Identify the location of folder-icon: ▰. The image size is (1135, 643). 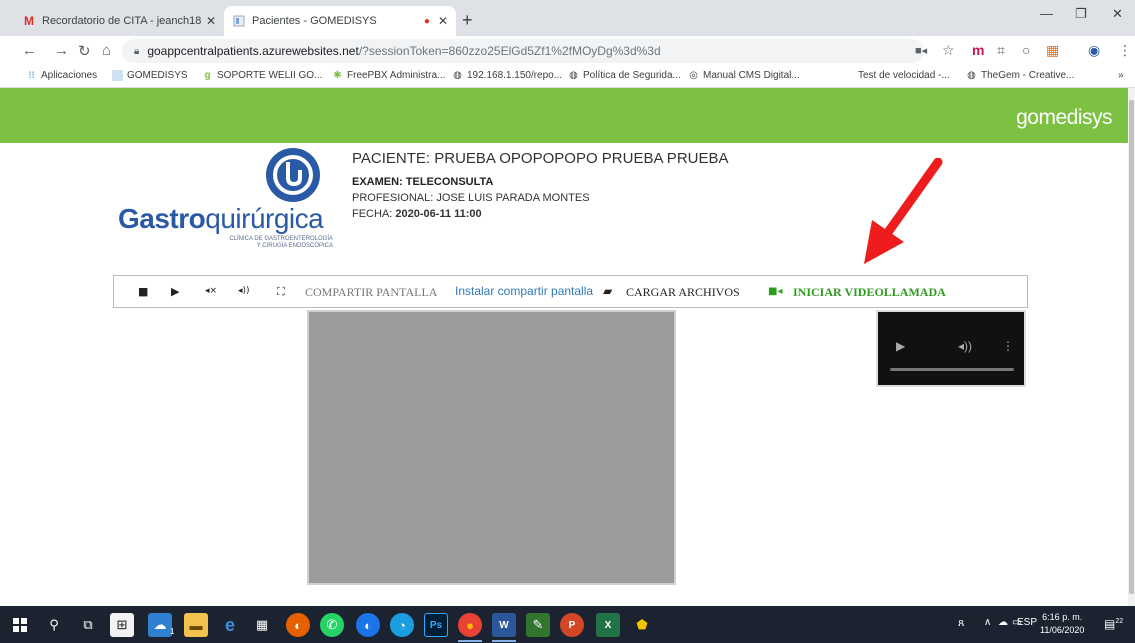
(608, 291).